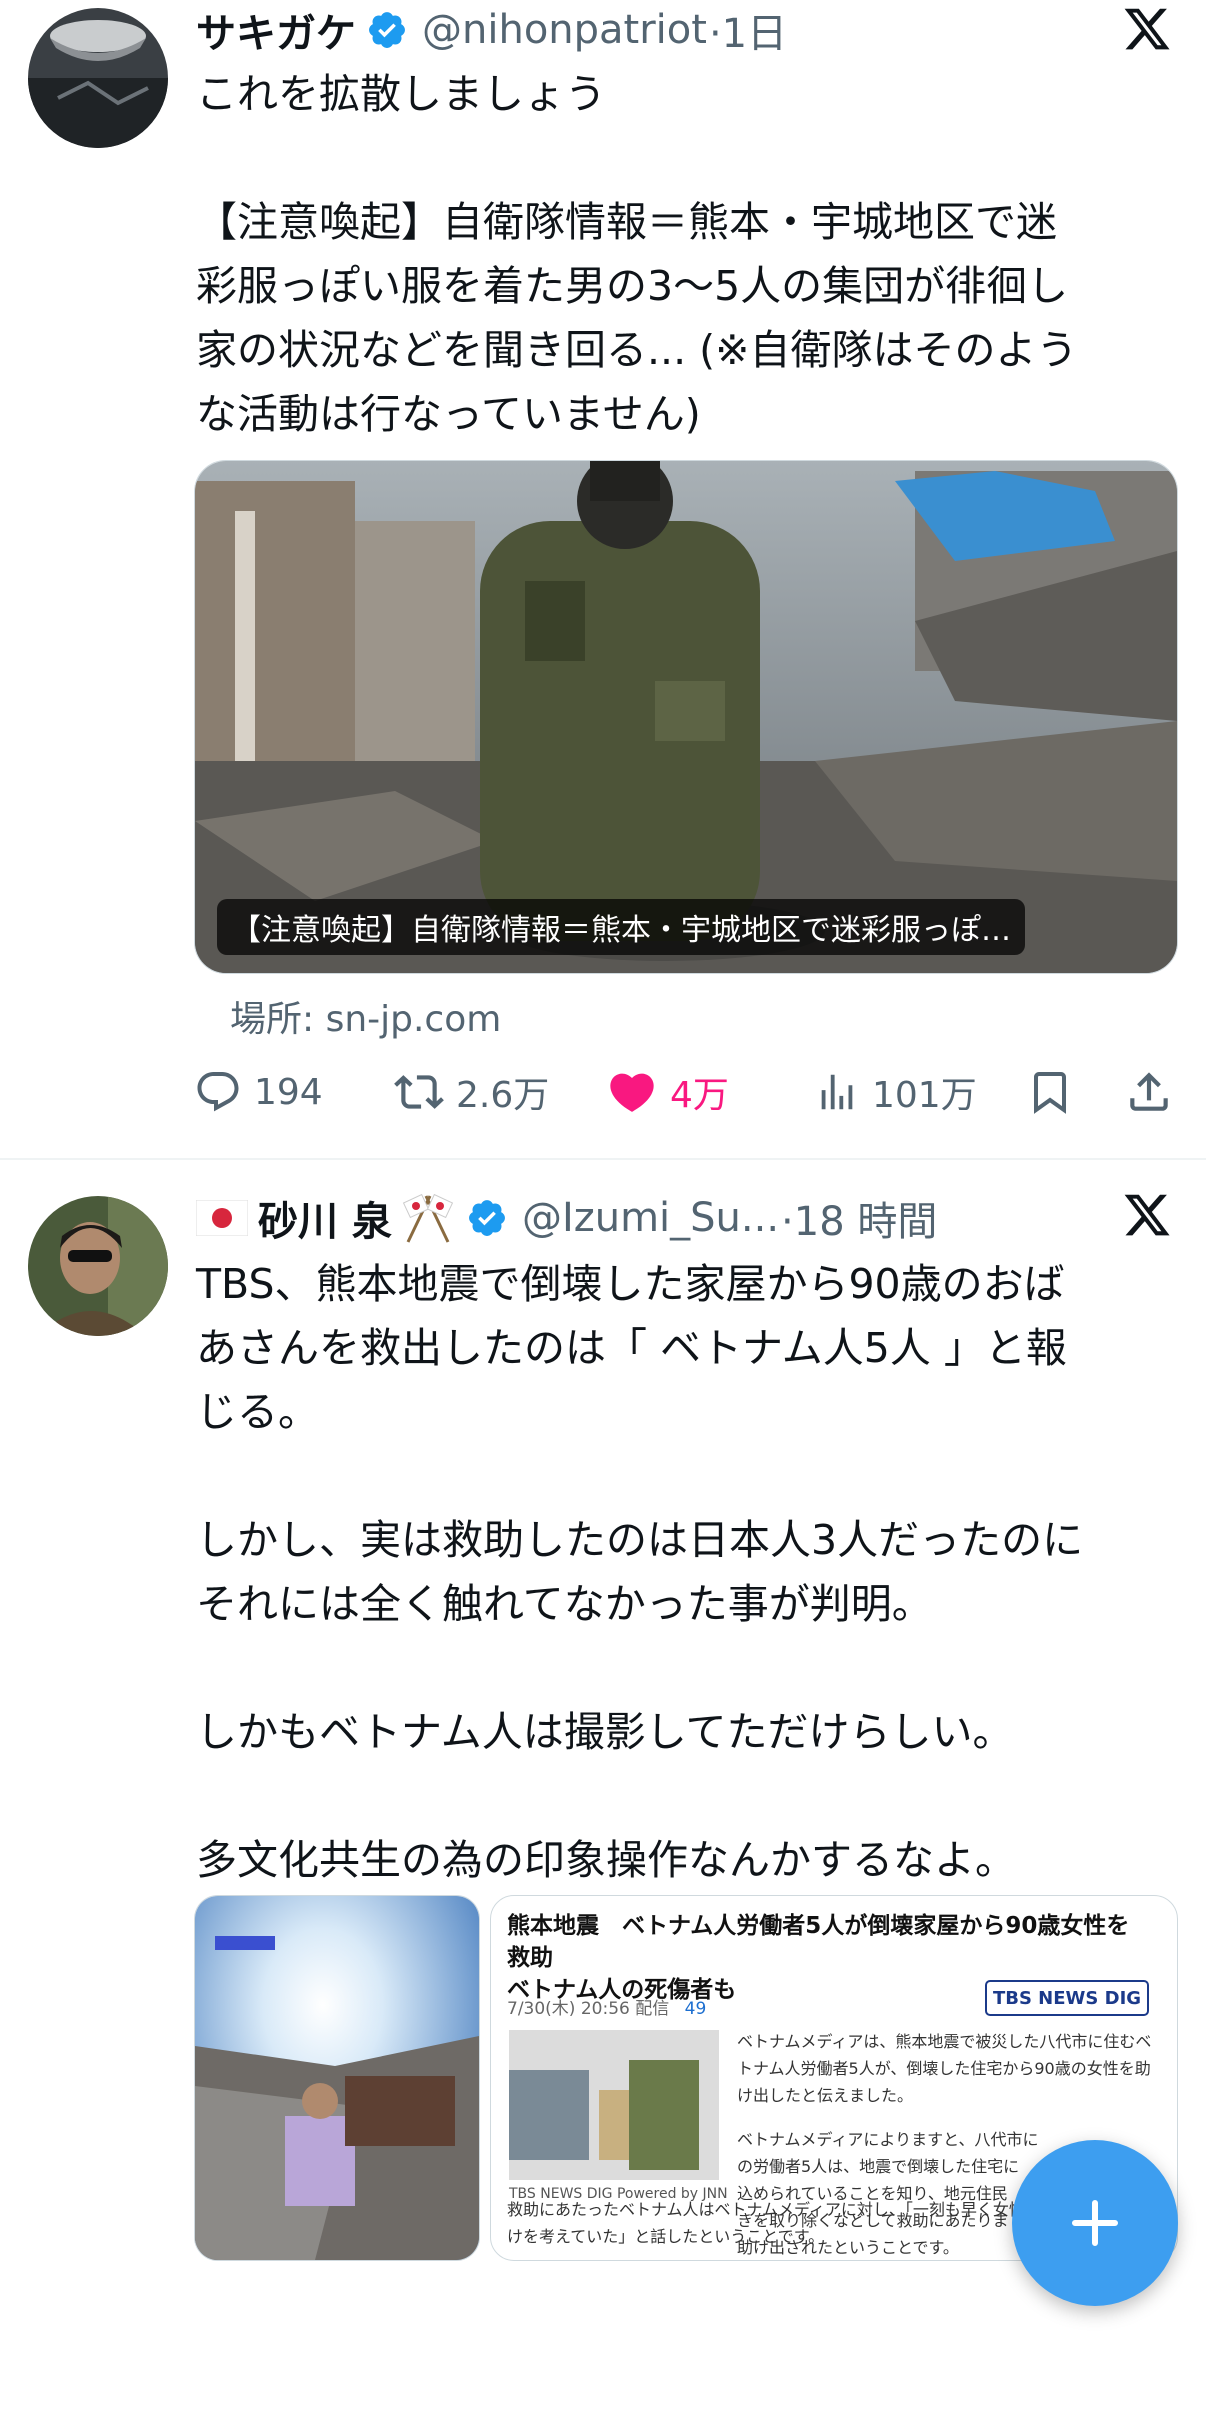 The height and width of the screenshot is (2436, 1206). Describe the element at coordinates (588, 2009) in the screenshot. I see `news-date: 7/30(木) 20:56 配信` at that location.